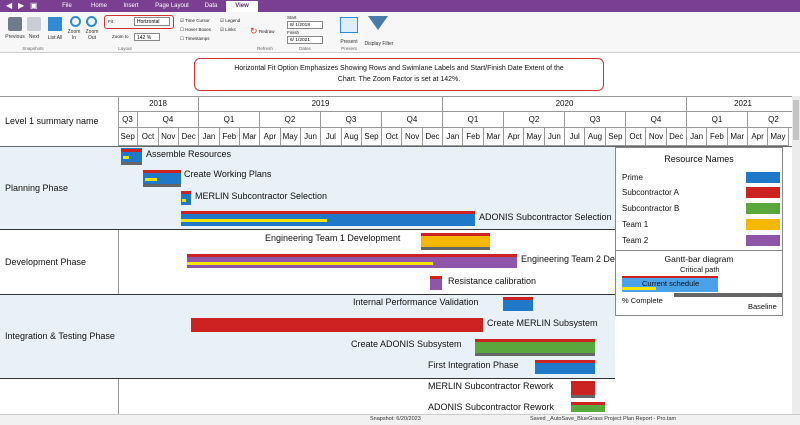  What do you see at coordinates (147, 37) in the screenshot?
I see `zoom-input: 142 %` at bounding box center [147, 37].